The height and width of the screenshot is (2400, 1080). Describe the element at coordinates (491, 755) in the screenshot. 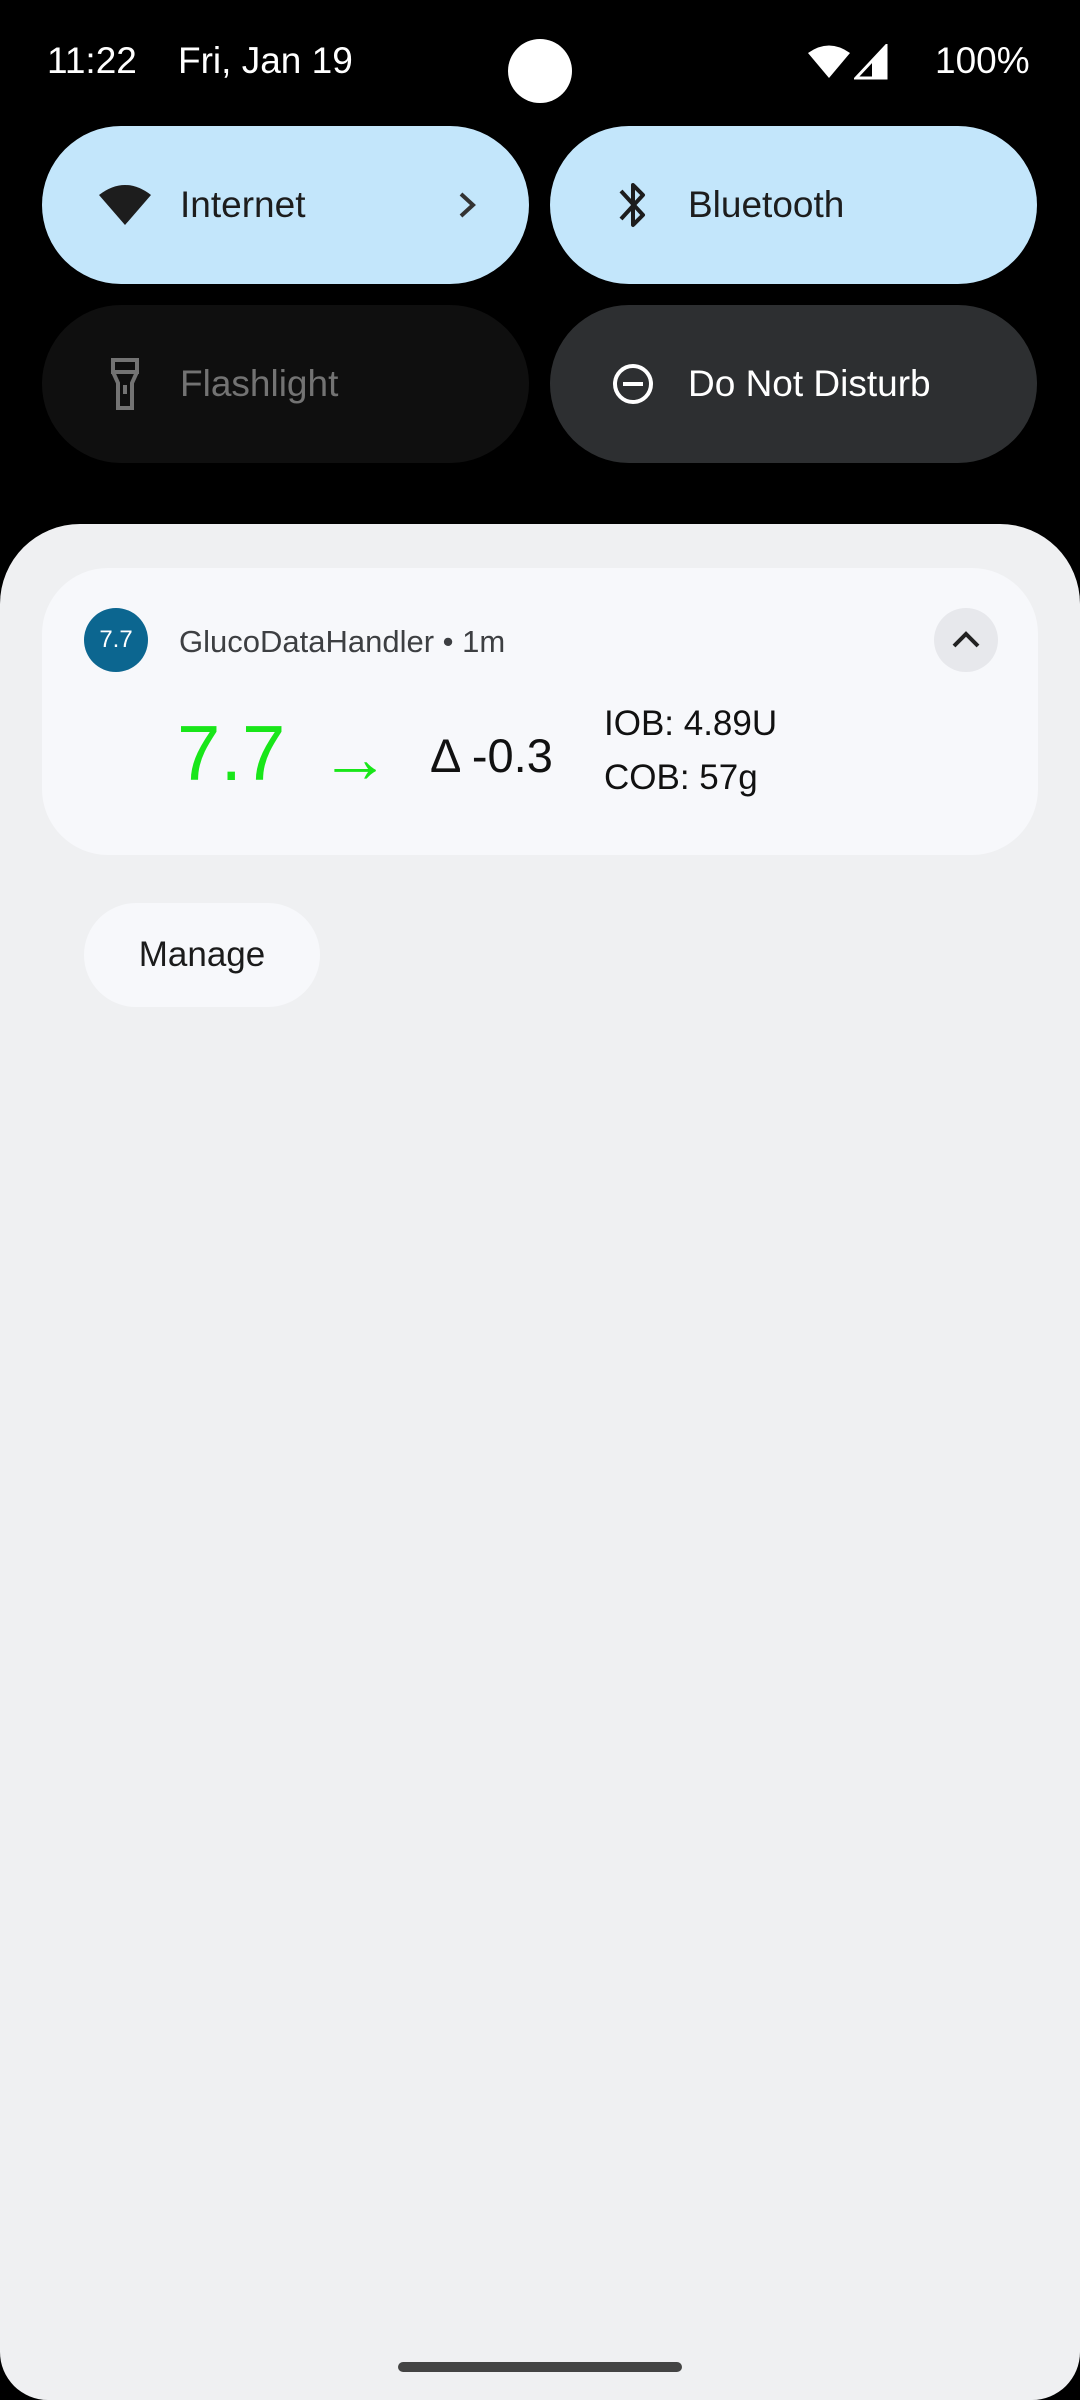

I see `glucose-delta: Δ -0.3` at that location.